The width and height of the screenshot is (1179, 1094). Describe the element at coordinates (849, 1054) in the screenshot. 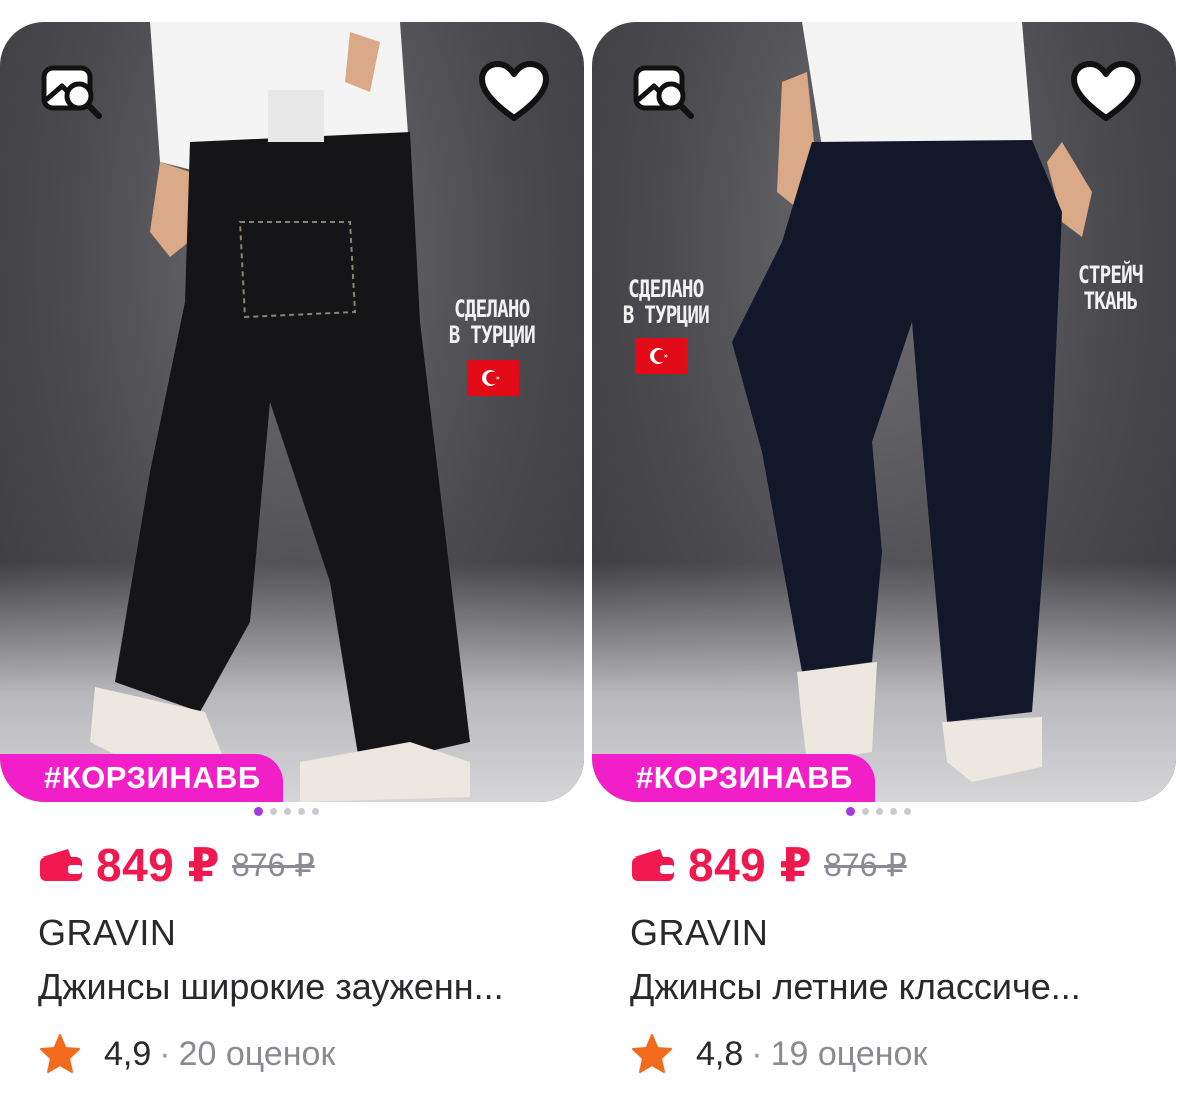

I see `reviews-count: 19 оценок` at that location.